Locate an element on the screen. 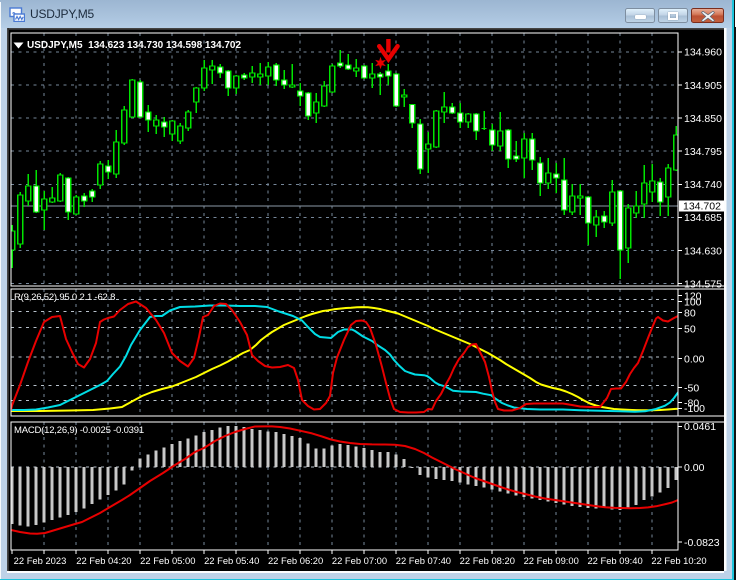  svg-text: 22 Feb 2023 is located at coordinates (40, 560).